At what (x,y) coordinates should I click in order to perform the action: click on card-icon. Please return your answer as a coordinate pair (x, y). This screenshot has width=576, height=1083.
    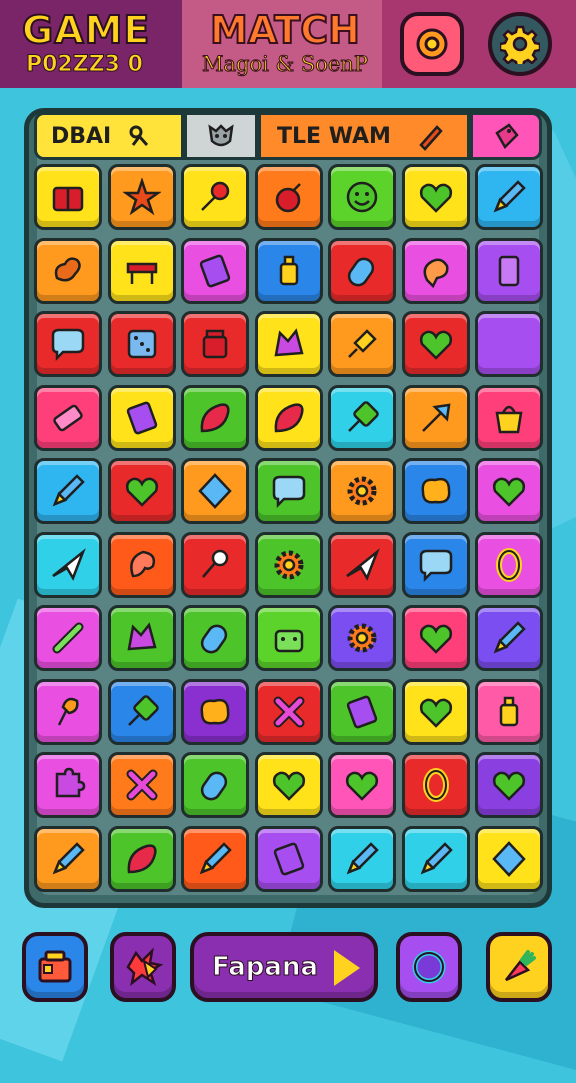
    Looking at the image, I should click on (215, 270).